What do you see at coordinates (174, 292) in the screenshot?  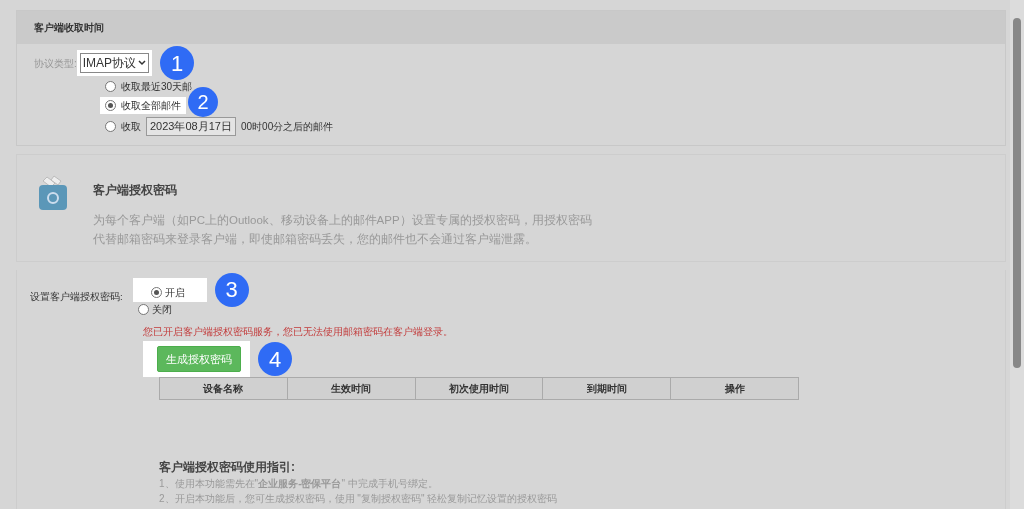 I see `radio-label: 开启` at bounding box center [174, 292].